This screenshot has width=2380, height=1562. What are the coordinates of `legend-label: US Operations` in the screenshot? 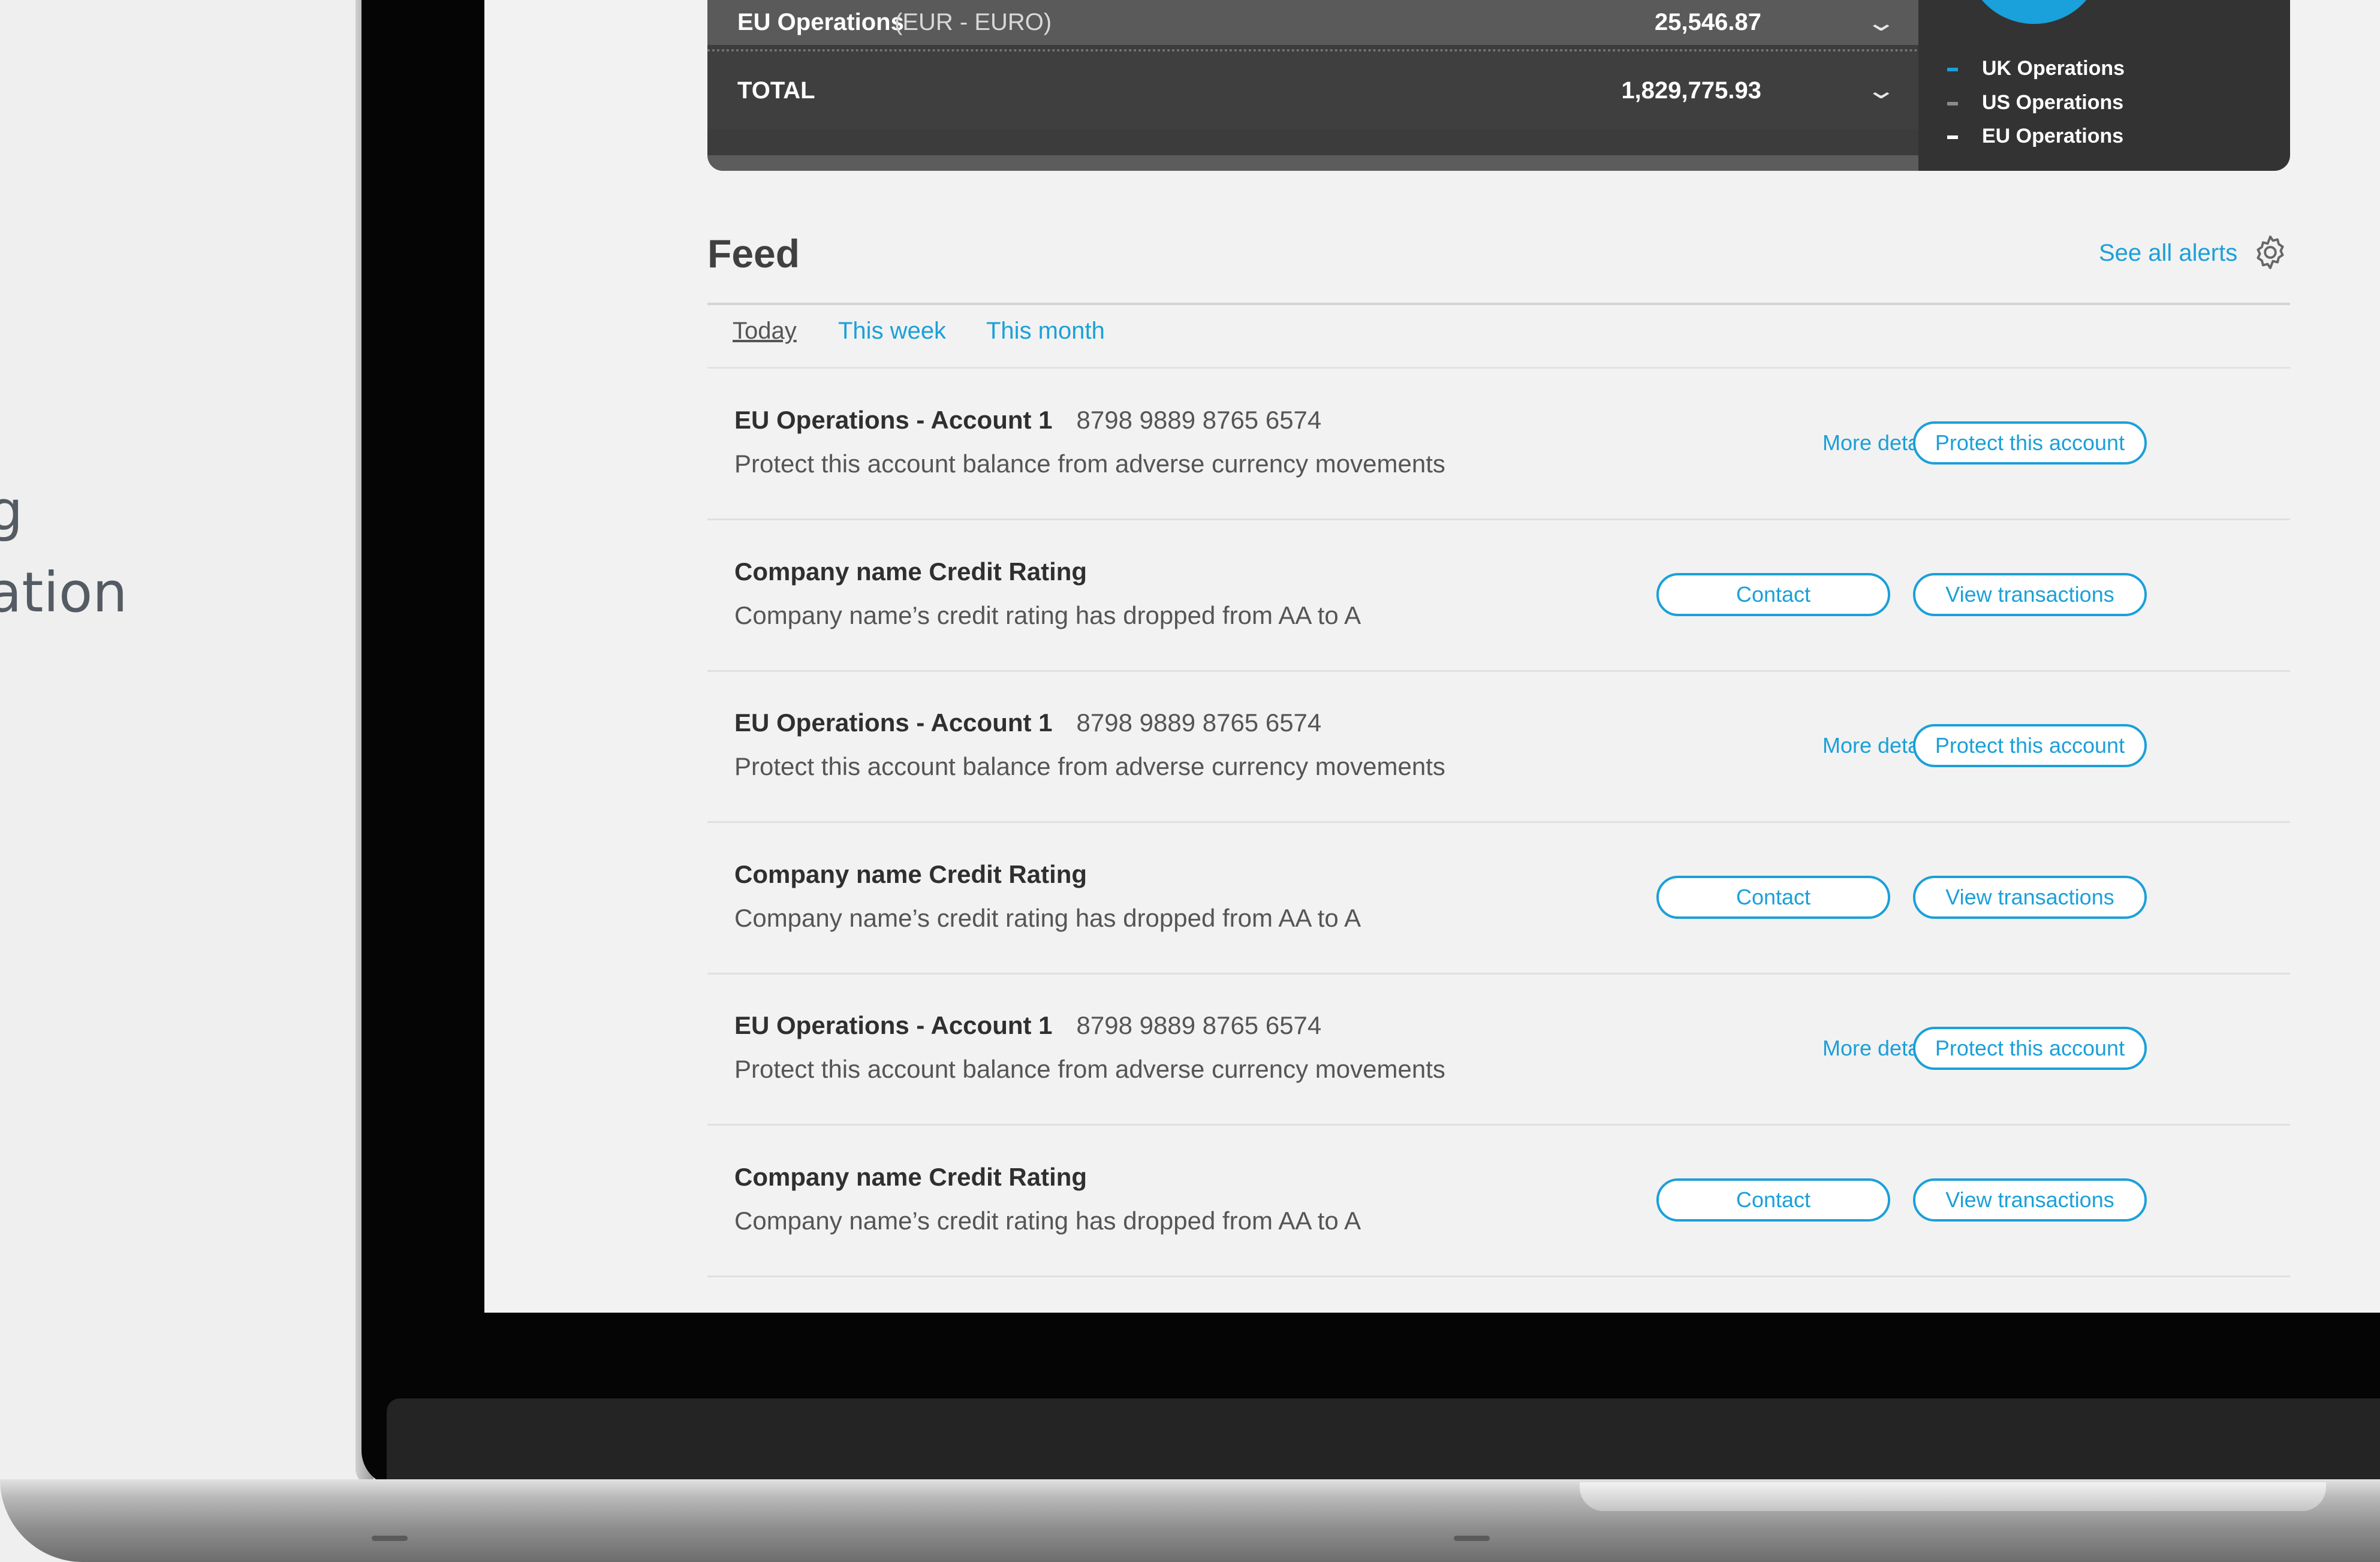 It's located at (2053, 102).